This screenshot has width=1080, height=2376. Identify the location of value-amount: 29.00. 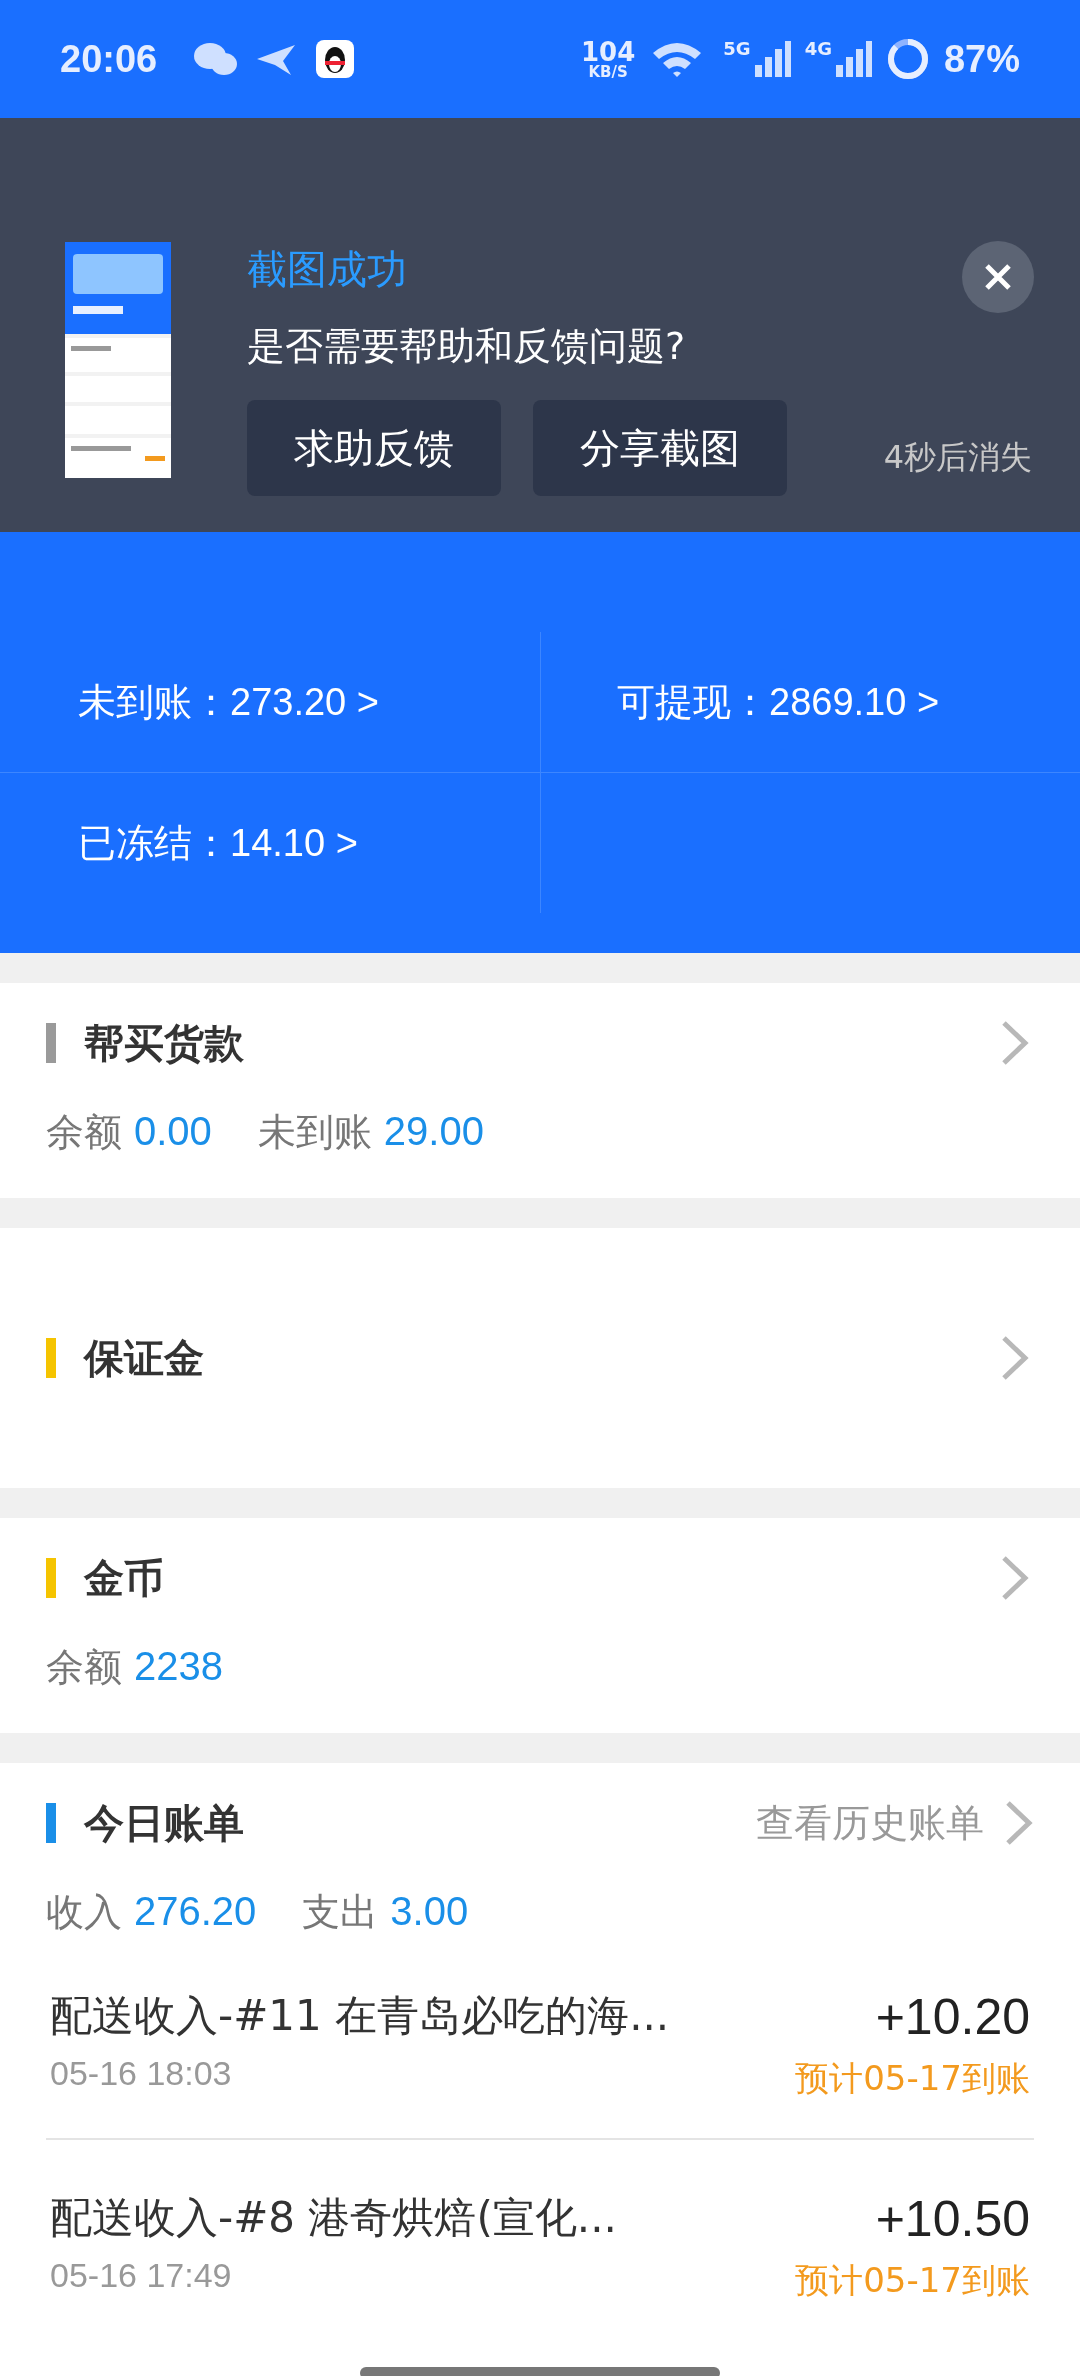
(433, 1131).